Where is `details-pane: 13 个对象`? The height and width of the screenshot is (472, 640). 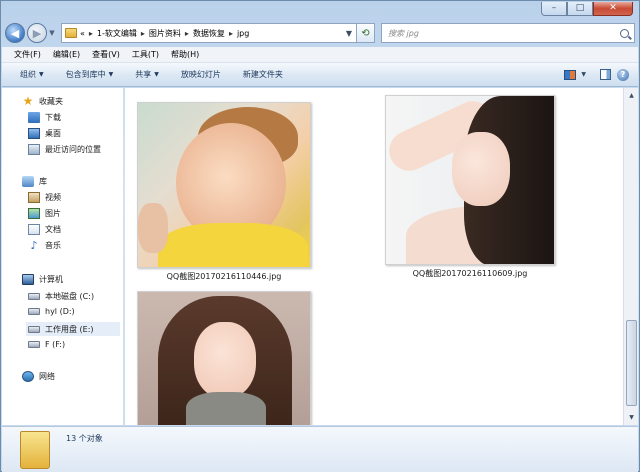 details-pane: 13 个对象 is located at coordinates (320, 449).